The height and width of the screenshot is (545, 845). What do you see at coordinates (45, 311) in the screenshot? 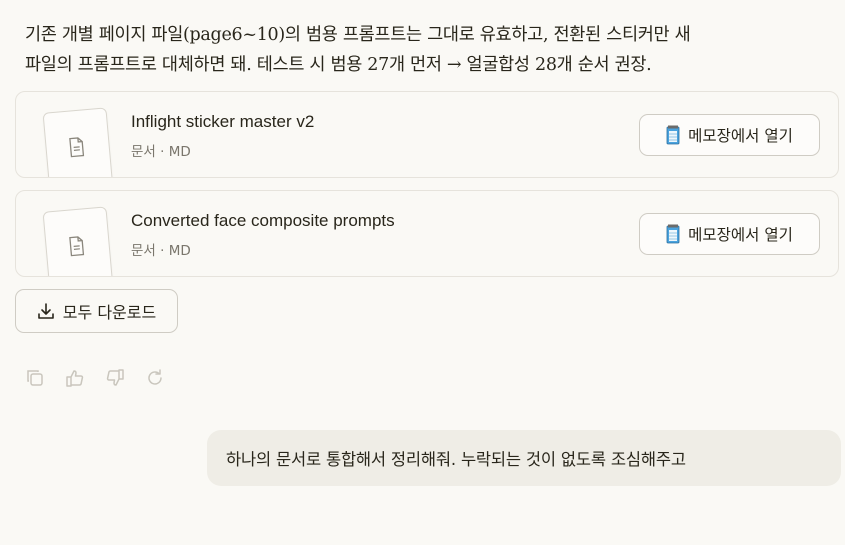
I see `download-icon` at bounding box center [45, 311].